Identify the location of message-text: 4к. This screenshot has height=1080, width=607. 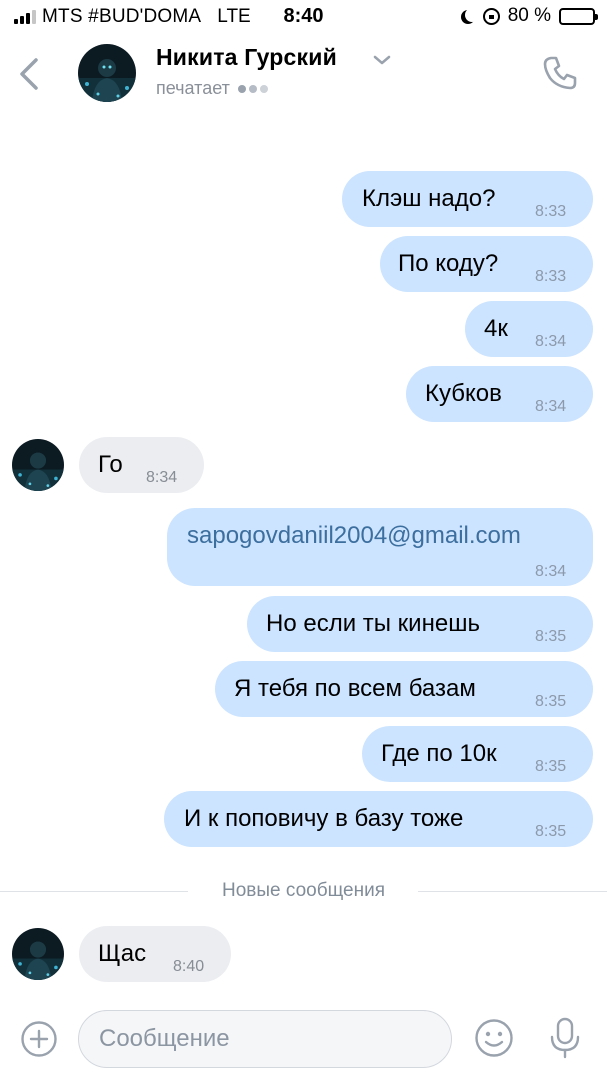
(496, 328).